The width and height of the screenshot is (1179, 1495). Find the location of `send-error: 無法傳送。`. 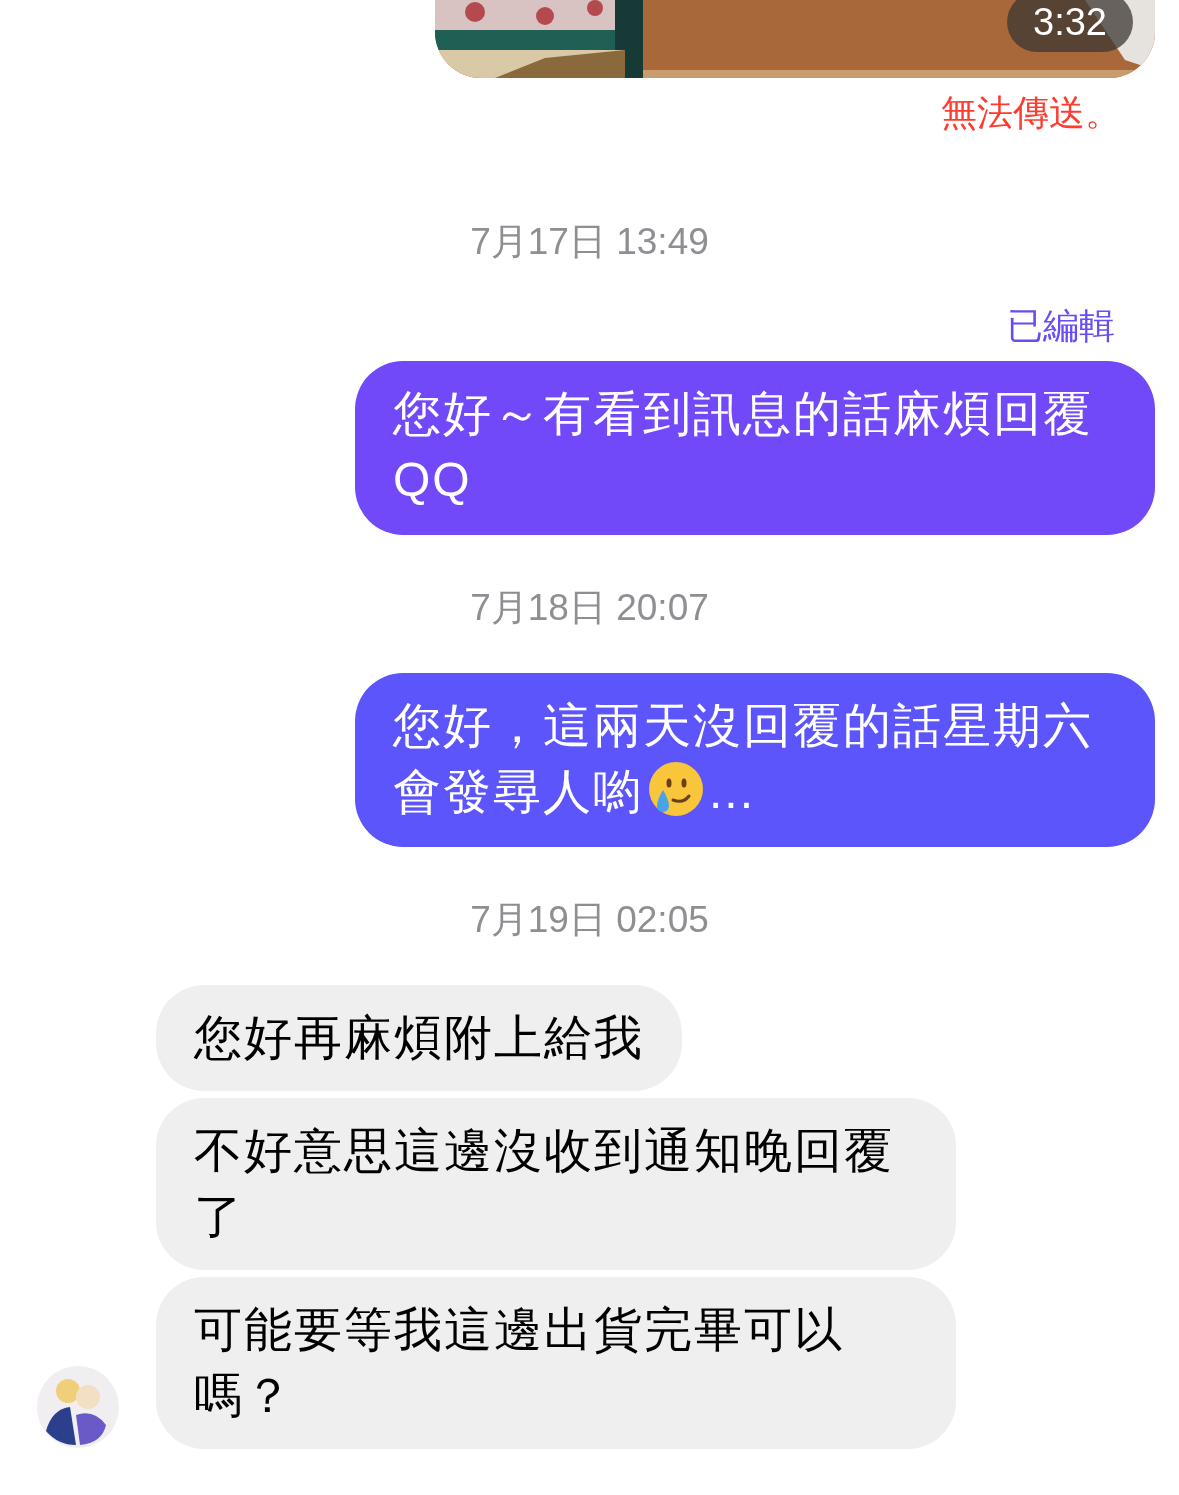

send-error: 無法傳送。 is located at coordinates (1031, 113).